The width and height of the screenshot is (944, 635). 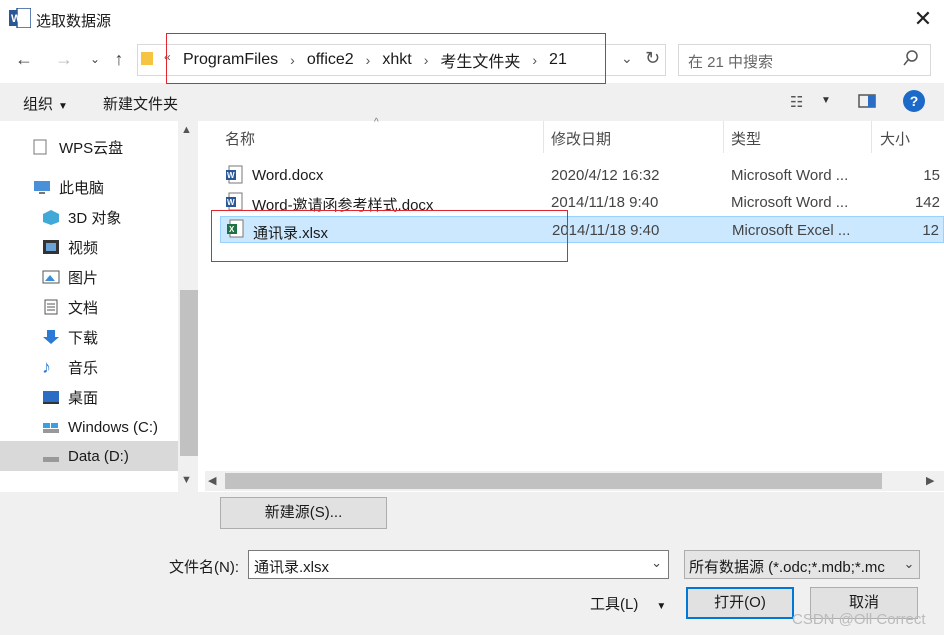 I want to click on title-bar, so click(x=472, y=19).